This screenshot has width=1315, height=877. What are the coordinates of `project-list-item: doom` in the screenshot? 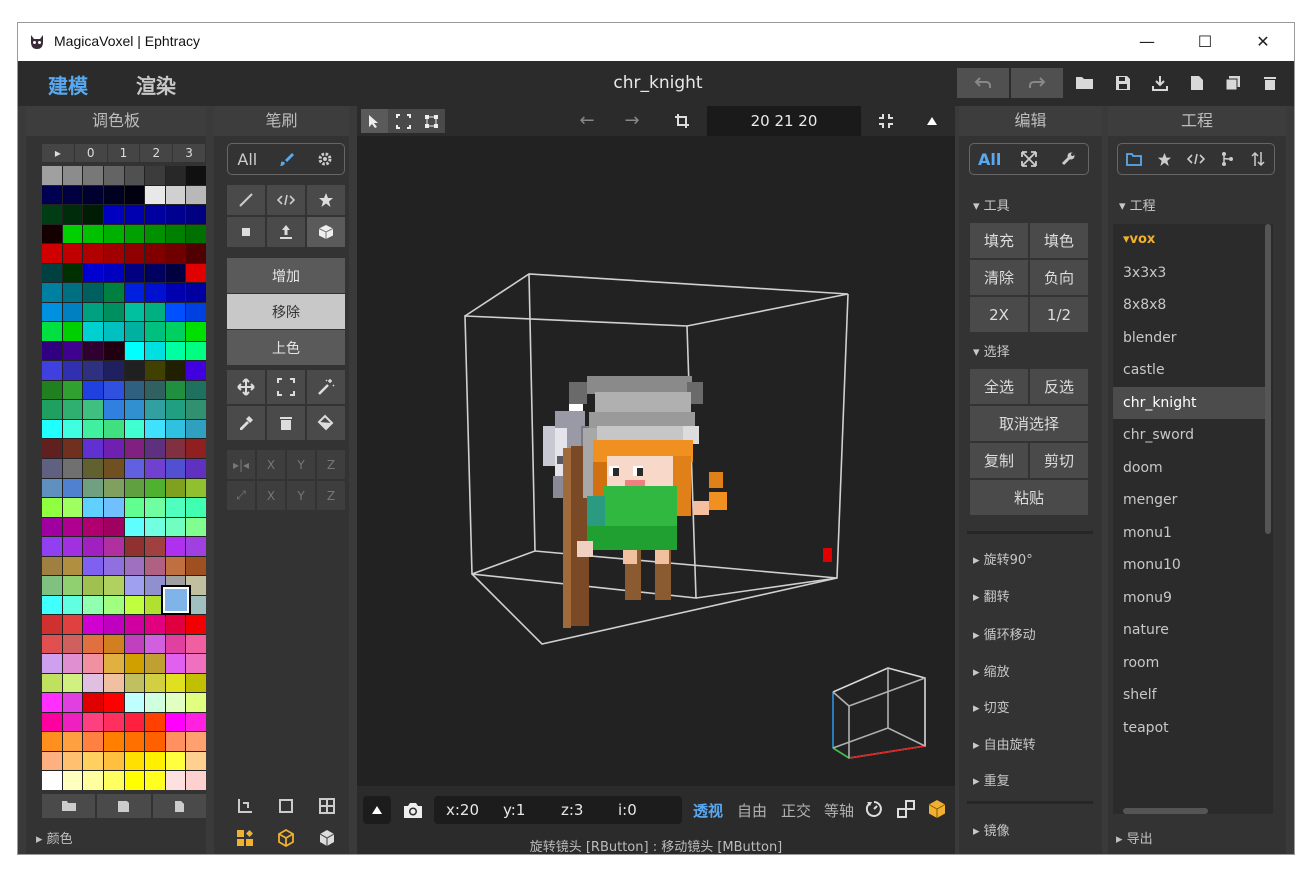 It's located at (1193, 468).